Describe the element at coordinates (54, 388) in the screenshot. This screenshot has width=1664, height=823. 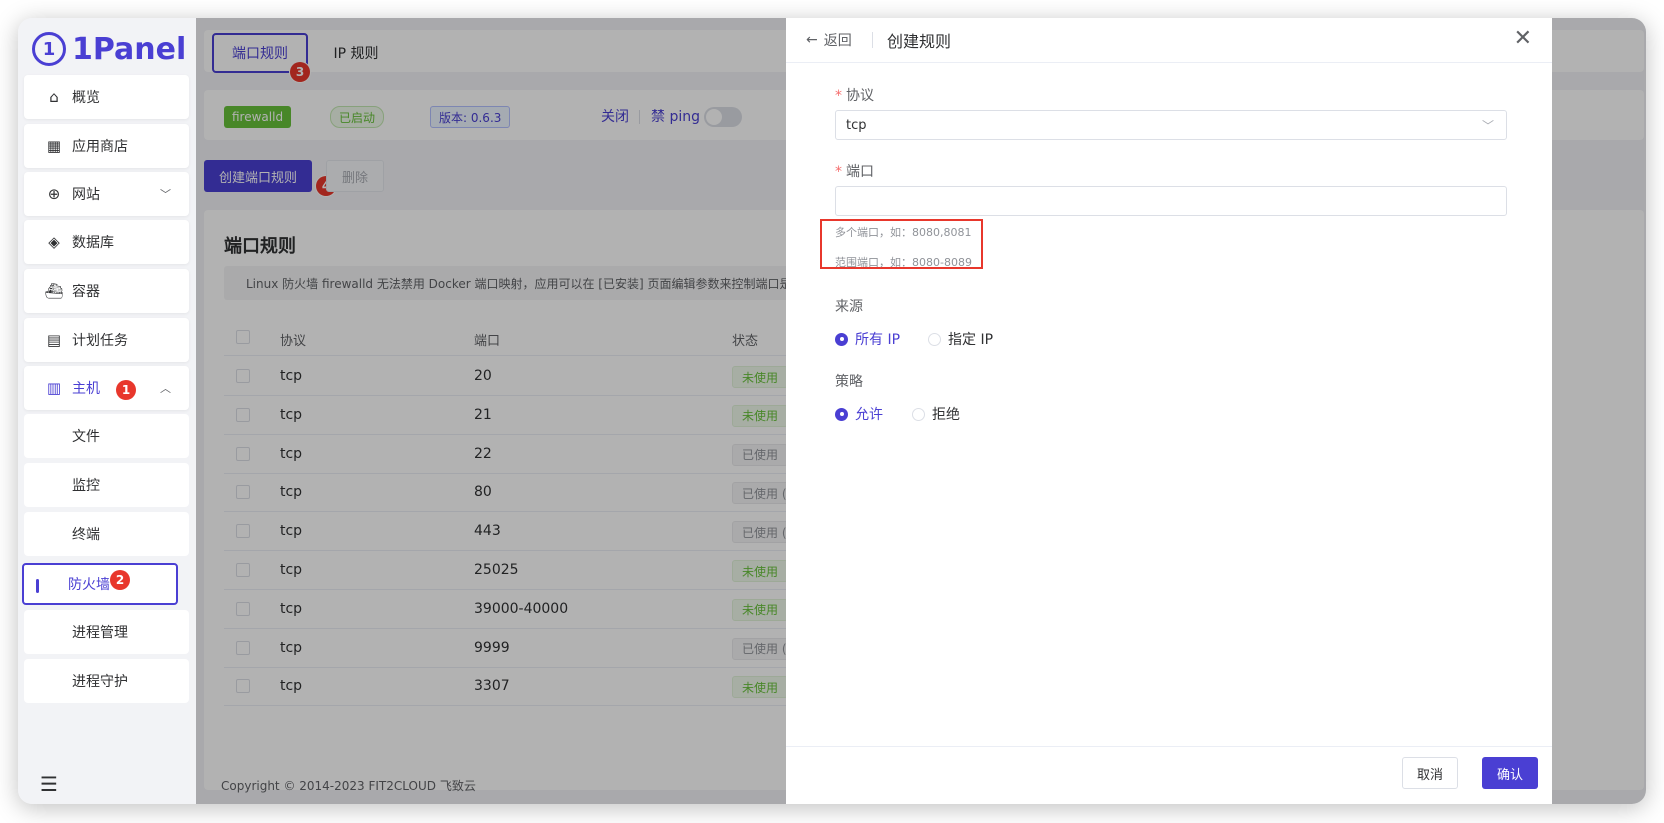
I see `server-icon: ▥` at that location.